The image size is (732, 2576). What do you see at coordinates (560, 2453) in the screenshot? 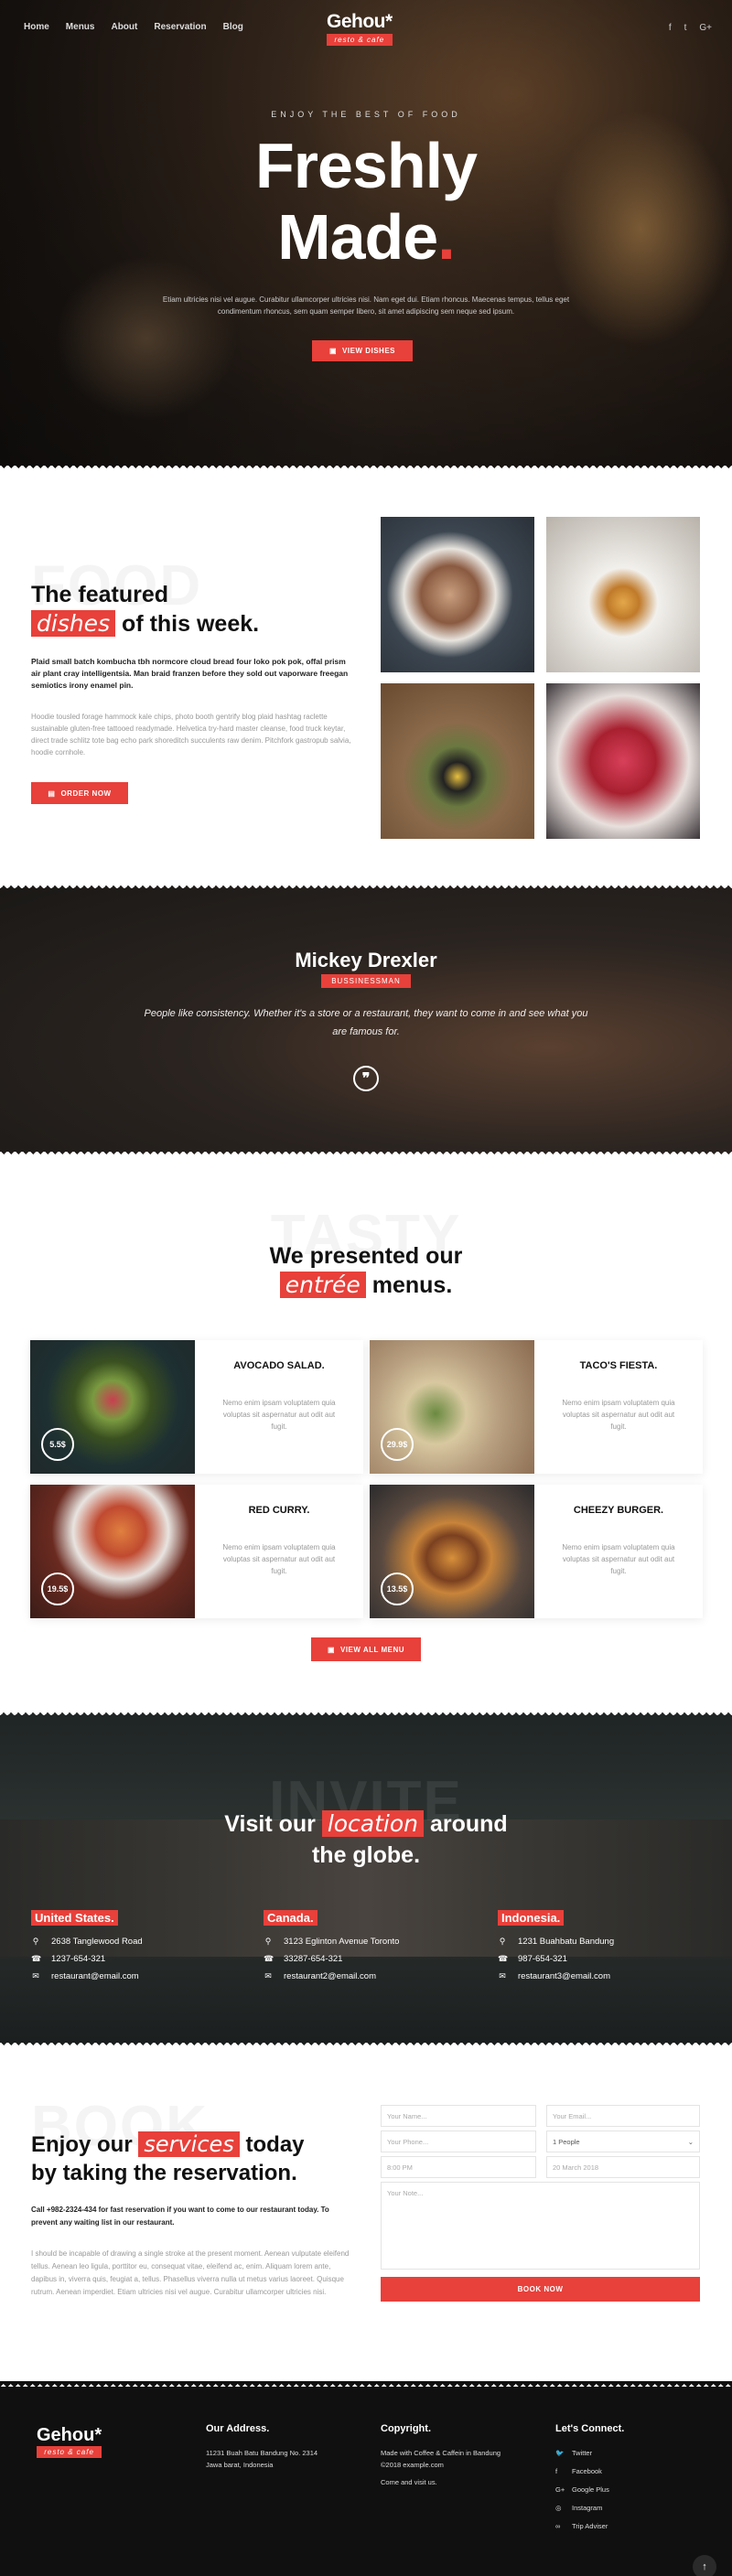
I see `twitter-icon: 🐦` at bounding box center [560, 2453].